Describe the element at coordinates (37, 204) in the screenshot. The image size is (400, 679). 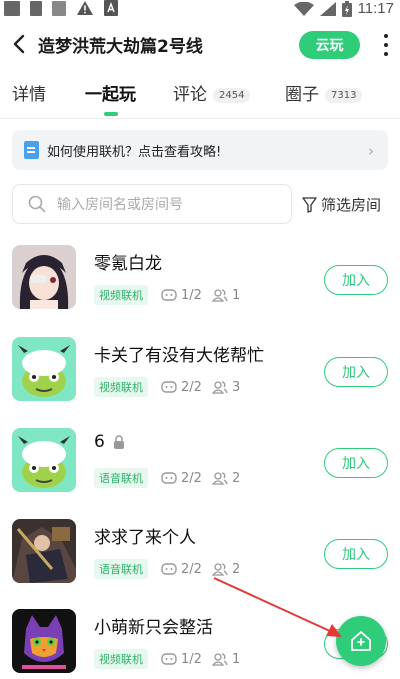
I see `search-icon` at that location.